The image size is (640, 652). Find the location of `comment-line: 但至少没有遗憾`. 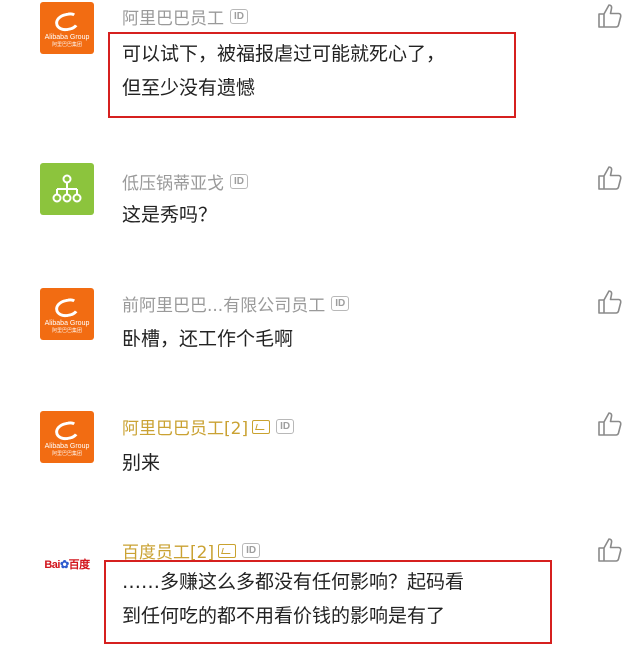

comment-line: 但至少没有遗憾 is located at coordinates (189, 88).